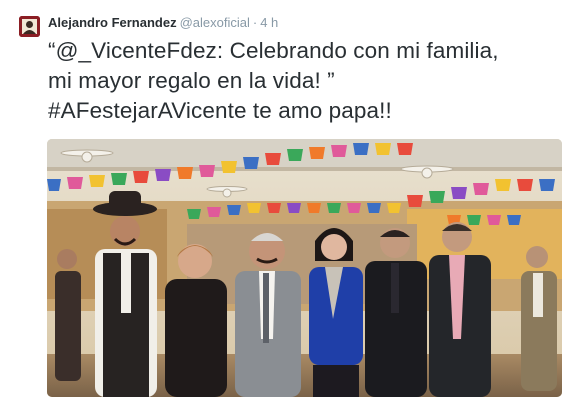 The height and width of the screenshot is (407, 578). I want to click on tweet-header: Alejandro Fernandez @alexoficial · 4 h, so click(163, 24).